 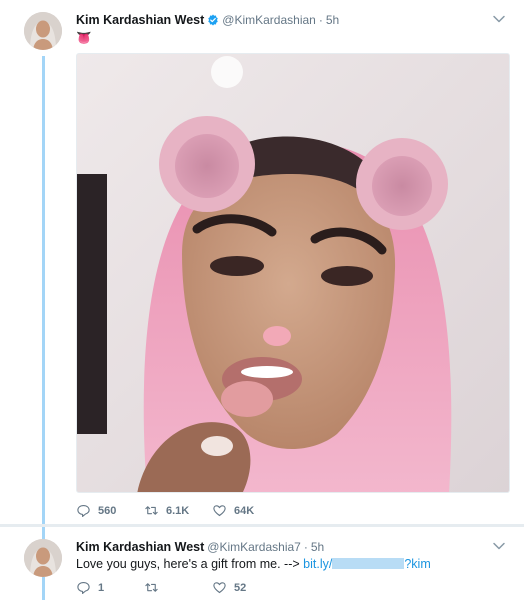 I want to click on like-button: 52, so click(x=246, y=587).